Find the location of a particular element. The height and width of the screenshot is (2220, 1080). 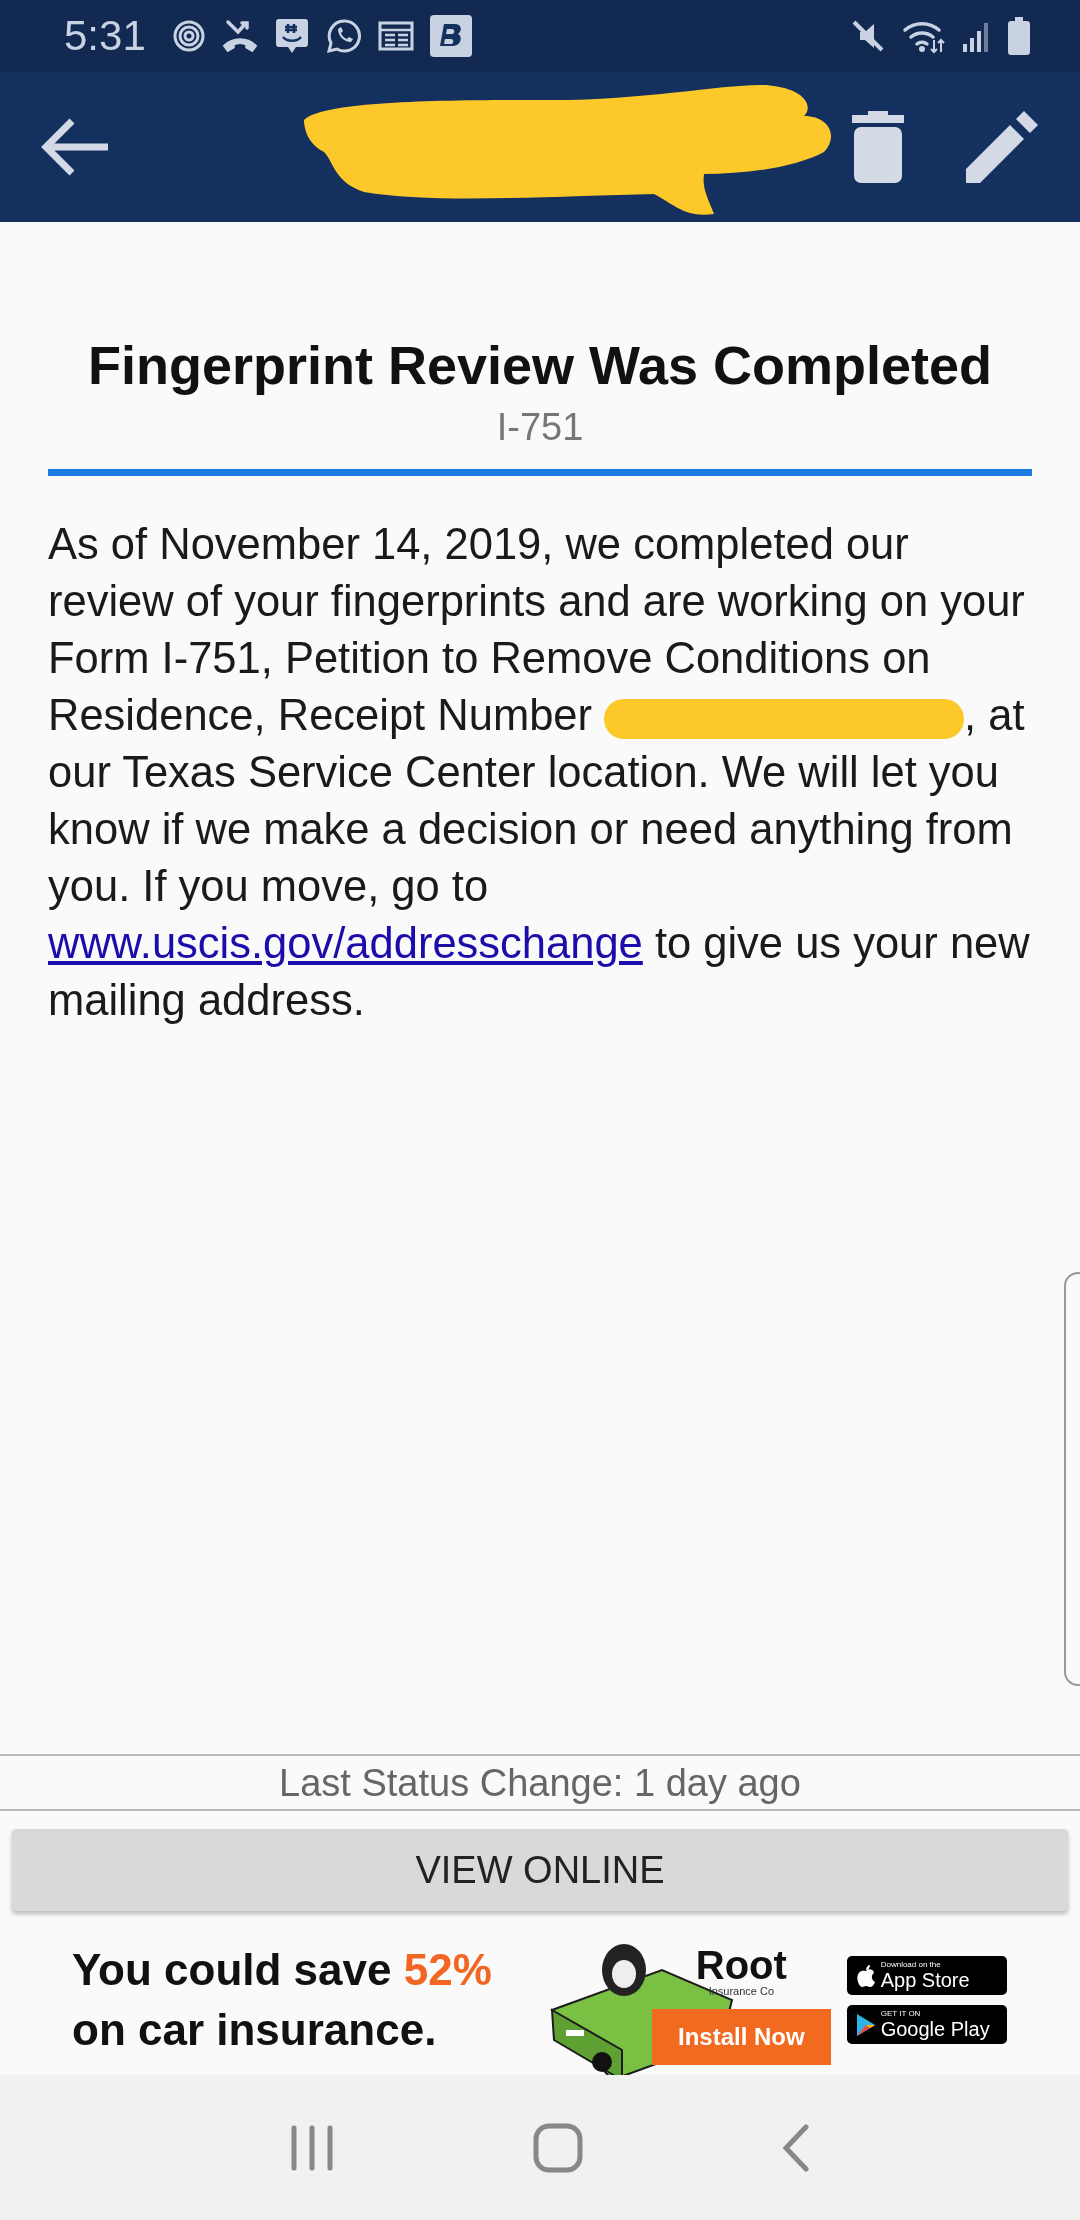

edit-pencil-icon is located at coordinates (1002, 147).